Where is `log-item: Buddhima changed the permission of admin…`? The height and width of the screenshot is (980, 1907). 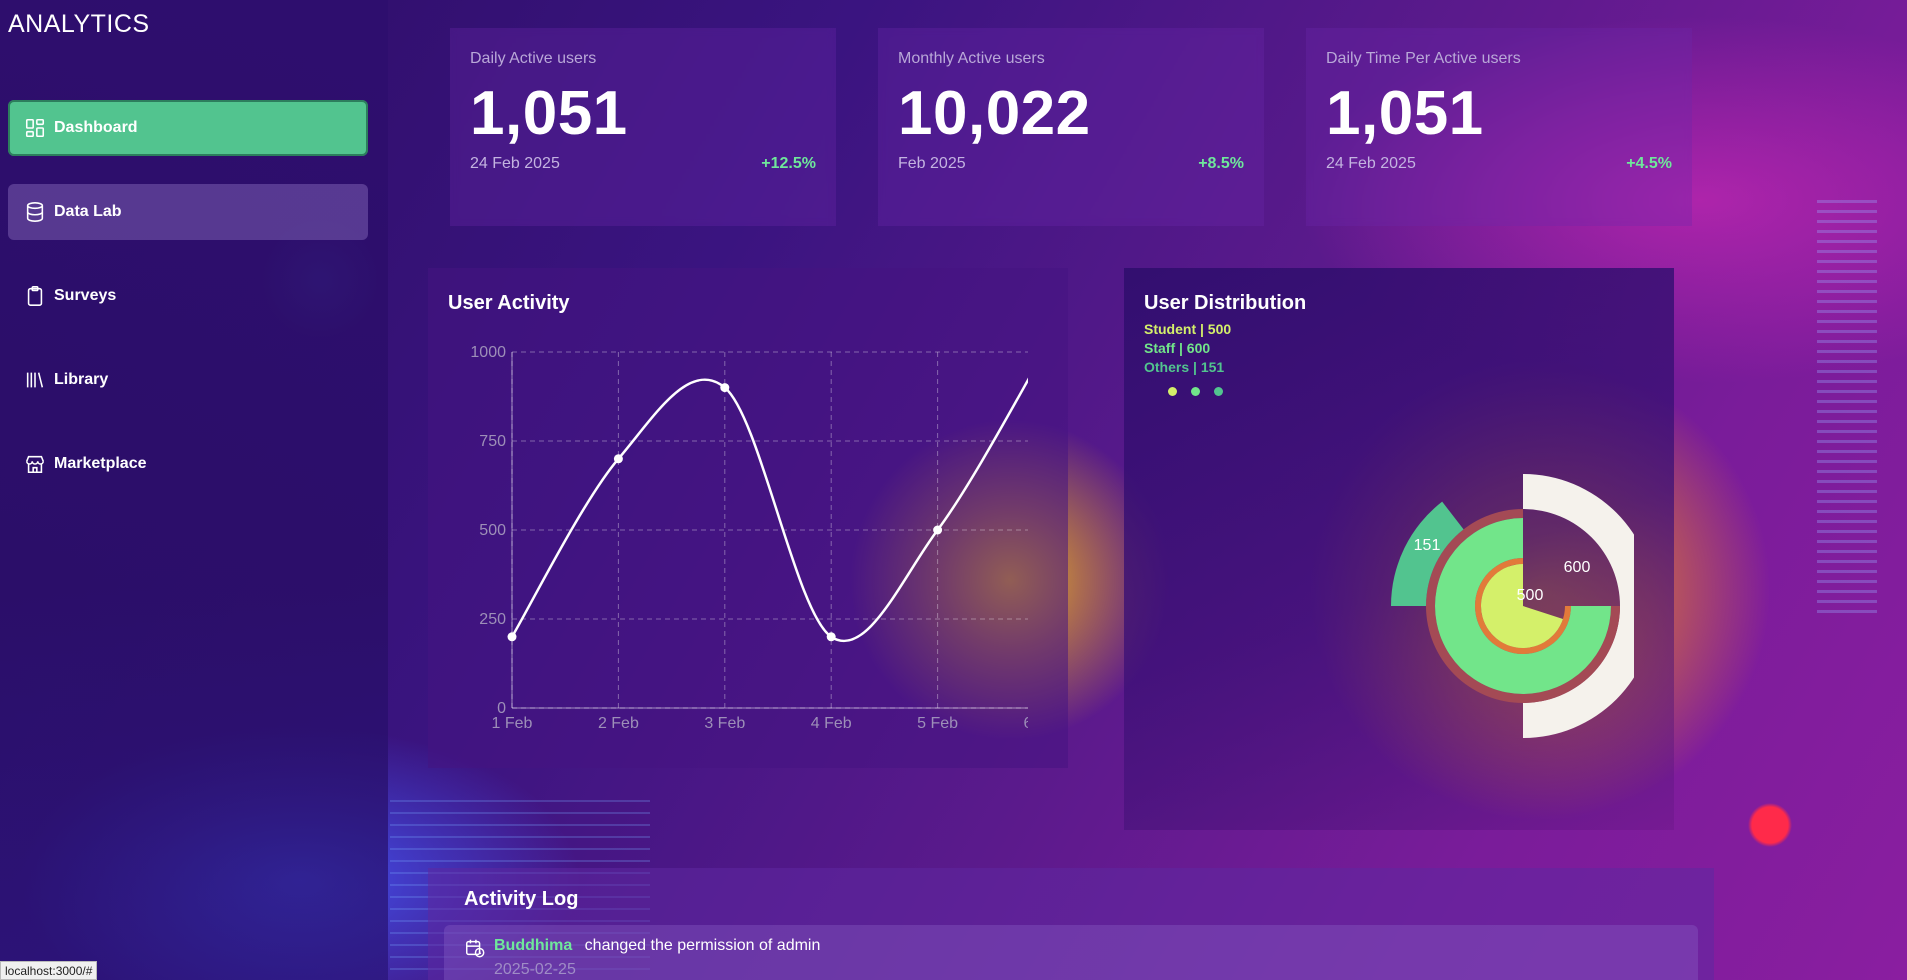 log-item: Buddhima changed the permission of admin… is located at coordinates (1071, 952).